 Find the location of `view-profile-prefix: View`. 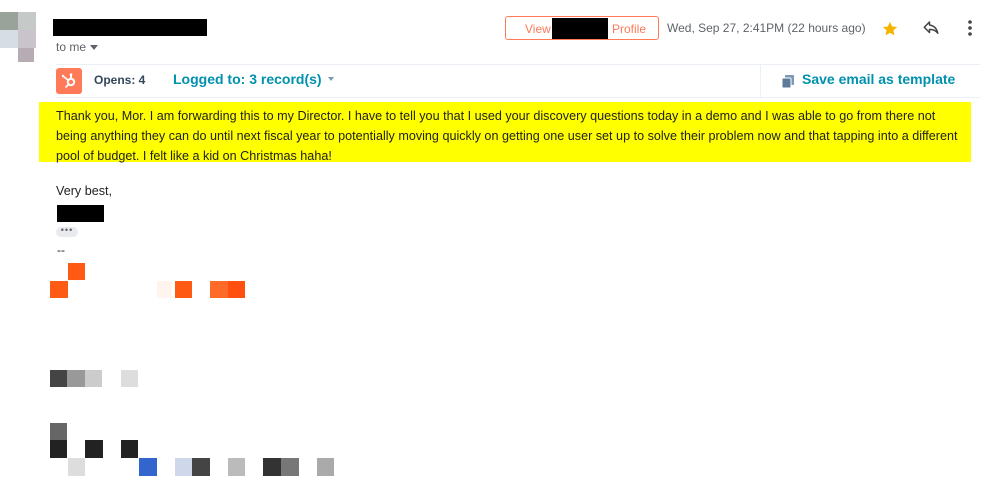

view-profile-prefix: View is located at coordinates (538, 29).